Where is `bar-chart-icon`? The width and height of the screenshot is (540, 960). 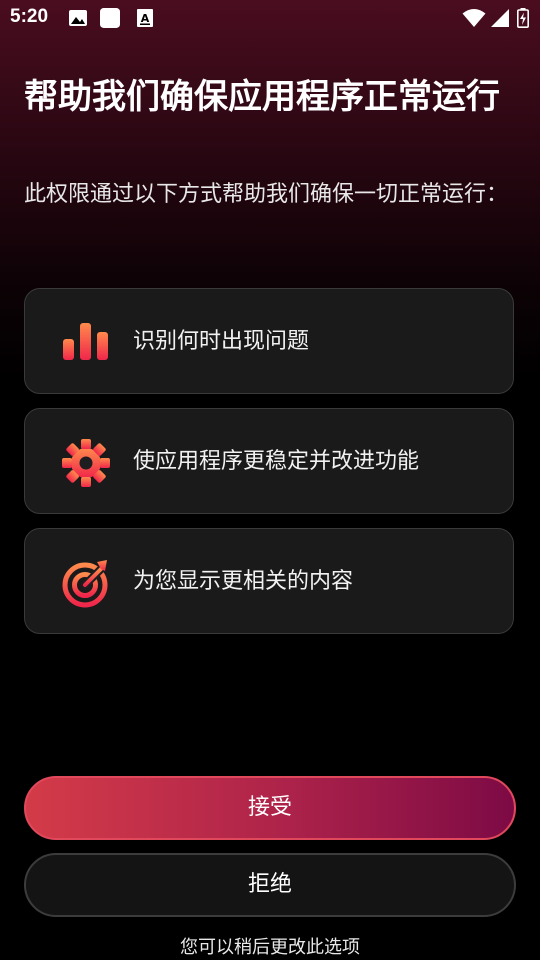 bar-chart-icon is located at coordinates (85, 341).